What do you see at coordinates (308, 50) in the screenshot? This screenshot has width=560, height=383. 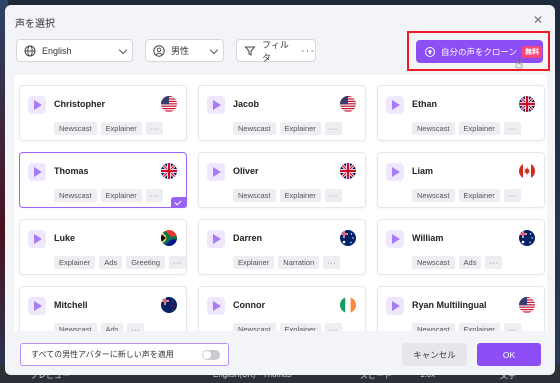 I see `more-options-icon: ···` at bounding box center [308, 50].